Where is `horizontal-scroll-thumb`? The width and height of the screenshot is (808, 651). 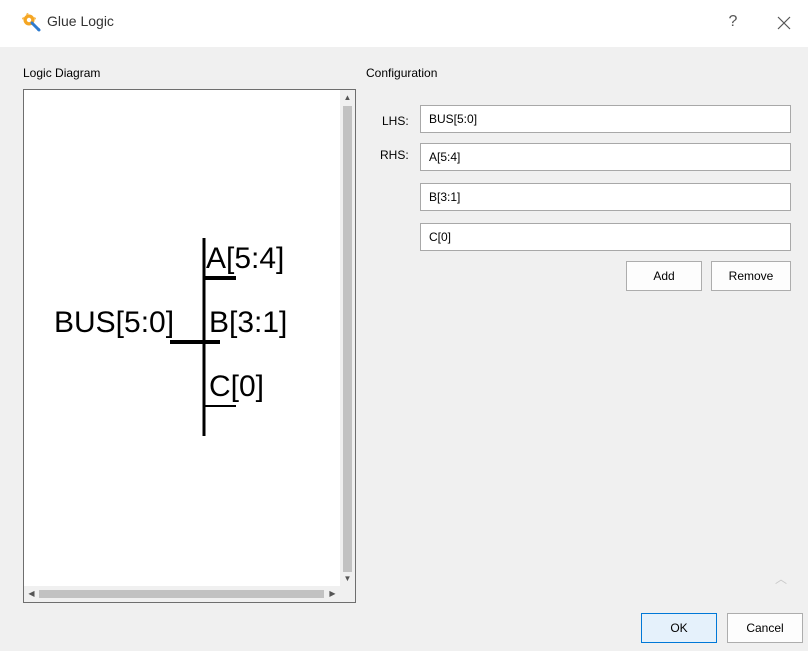 horizontal-scroll-thumb is located at coordinates (181, 594).